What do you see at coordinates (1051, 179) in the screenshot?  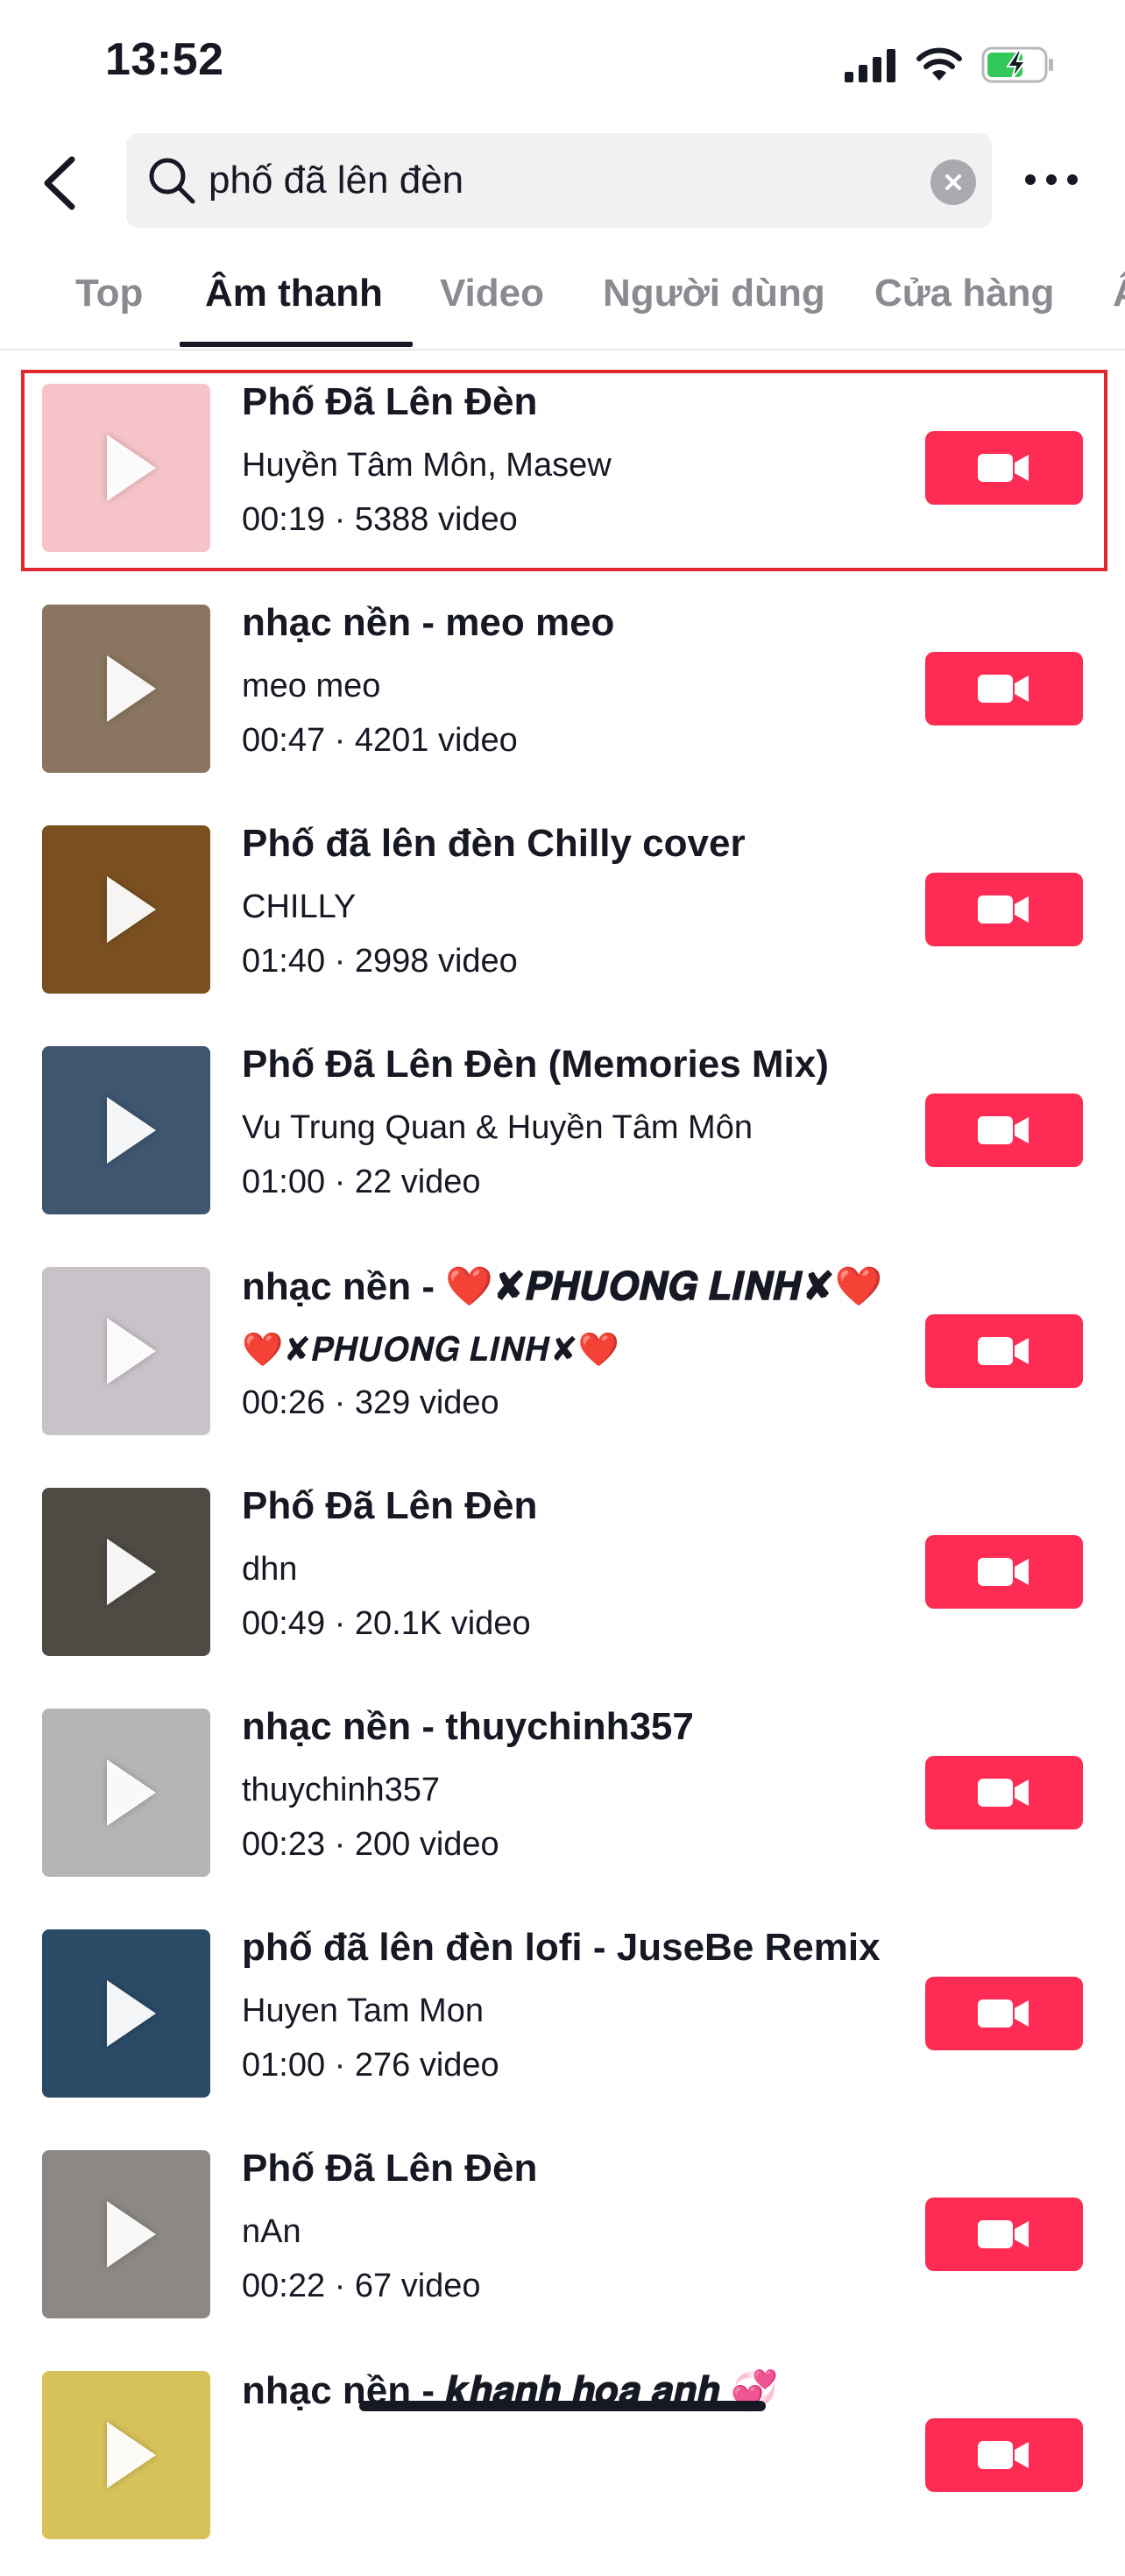 I see `more-icon` at bounding box center [1051, 179].